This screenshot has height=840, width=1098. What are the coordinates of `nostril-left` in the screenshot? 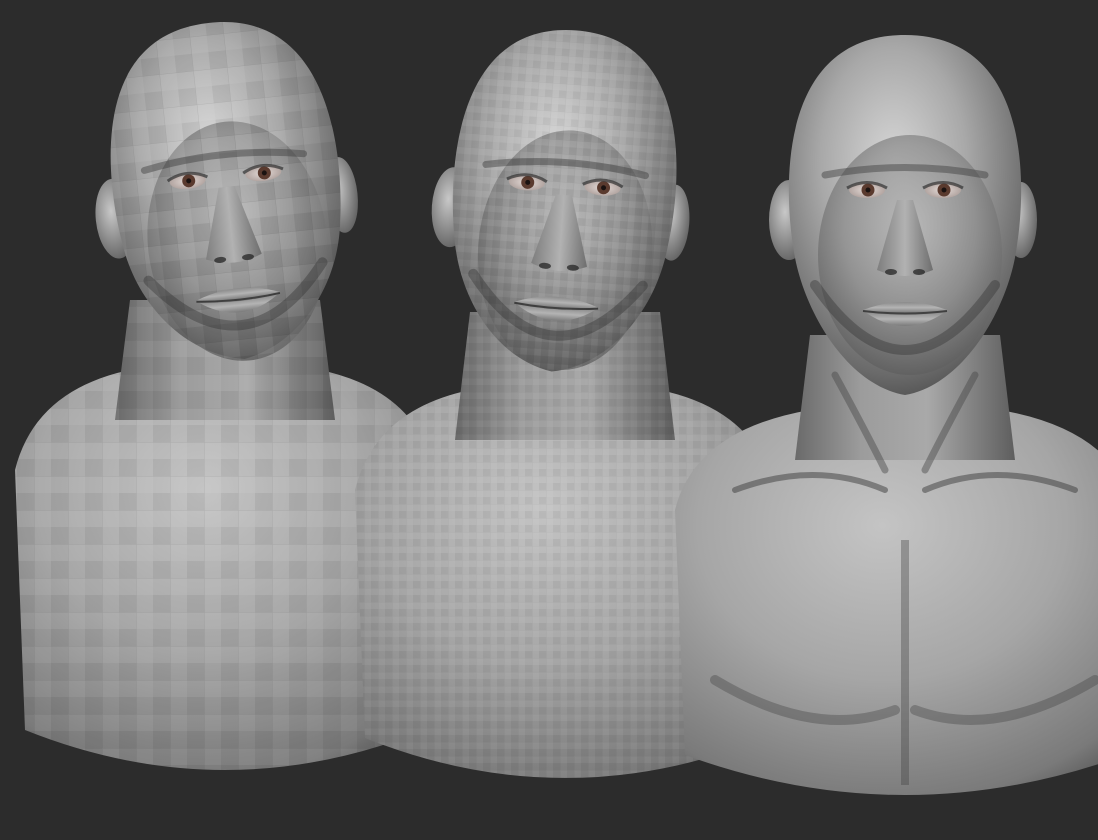 It's located at (891, 272).